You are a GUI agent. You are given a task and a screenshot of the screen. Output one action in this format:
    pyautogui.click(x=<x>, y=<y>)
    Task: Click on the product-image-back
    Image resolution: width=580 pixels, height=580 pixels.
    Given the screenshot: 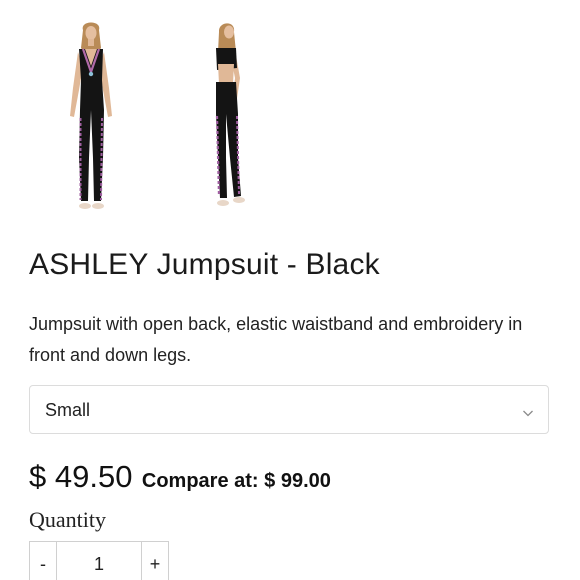 What is the action you would take?
    pyautogui.click(x=231, y=118)
    